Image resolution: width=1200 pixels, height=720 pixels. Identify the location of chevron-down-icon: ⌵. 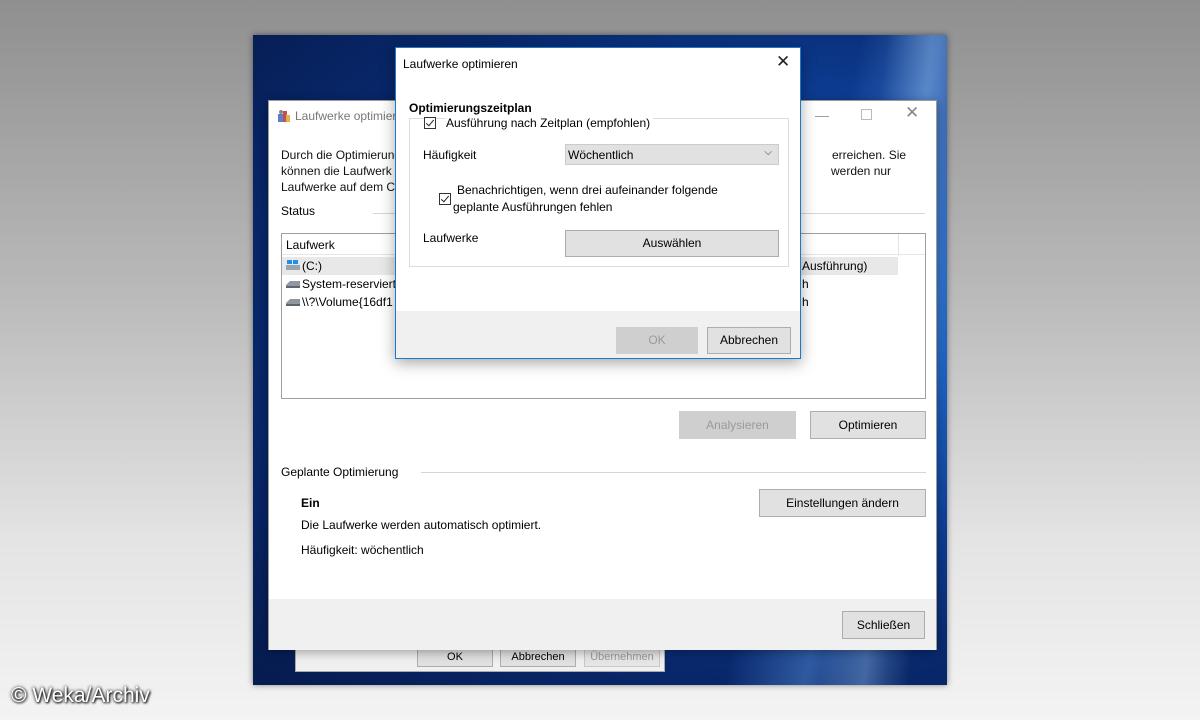
(768, 152).